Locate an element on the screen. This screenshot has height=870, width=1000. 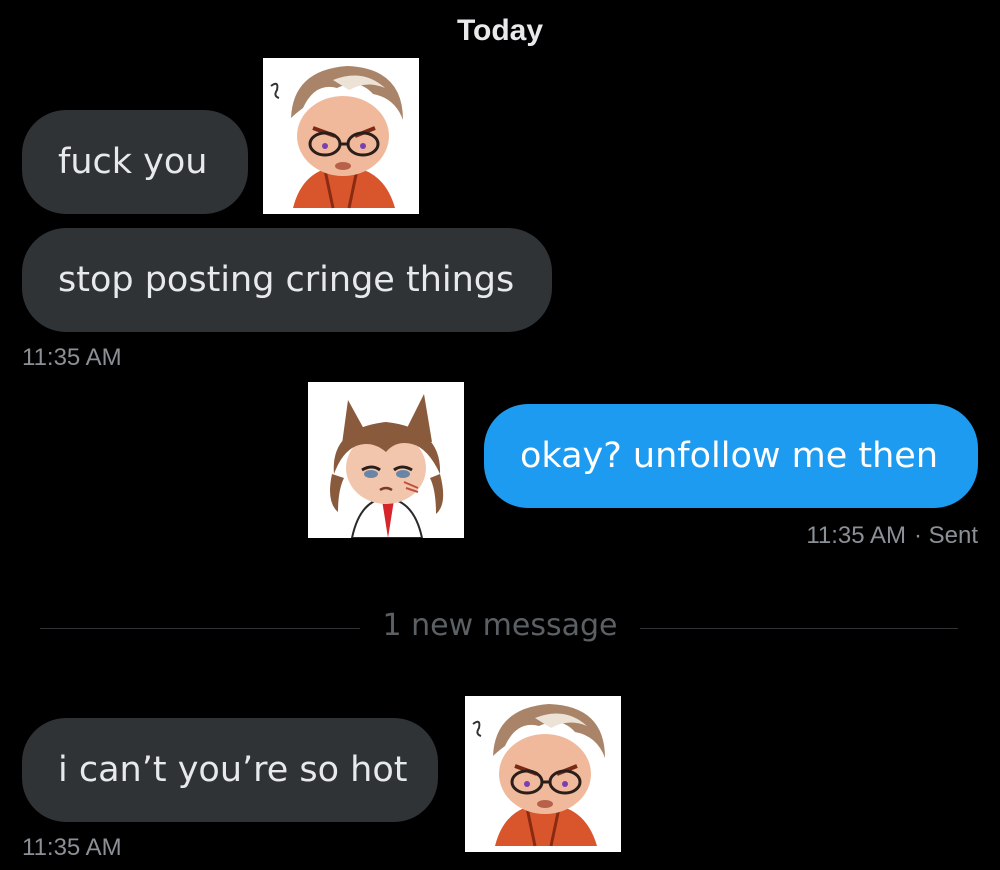
message-bubble-incoming: i can’t you’re so hot is located at coordinates (230, 770).